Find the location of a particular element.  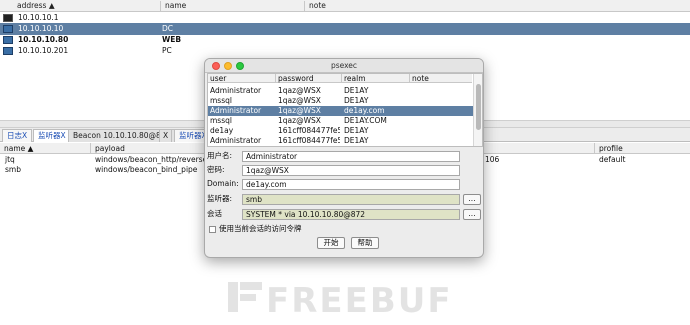

targets-header: address ▲ name note is located at coordinates (345, 6).